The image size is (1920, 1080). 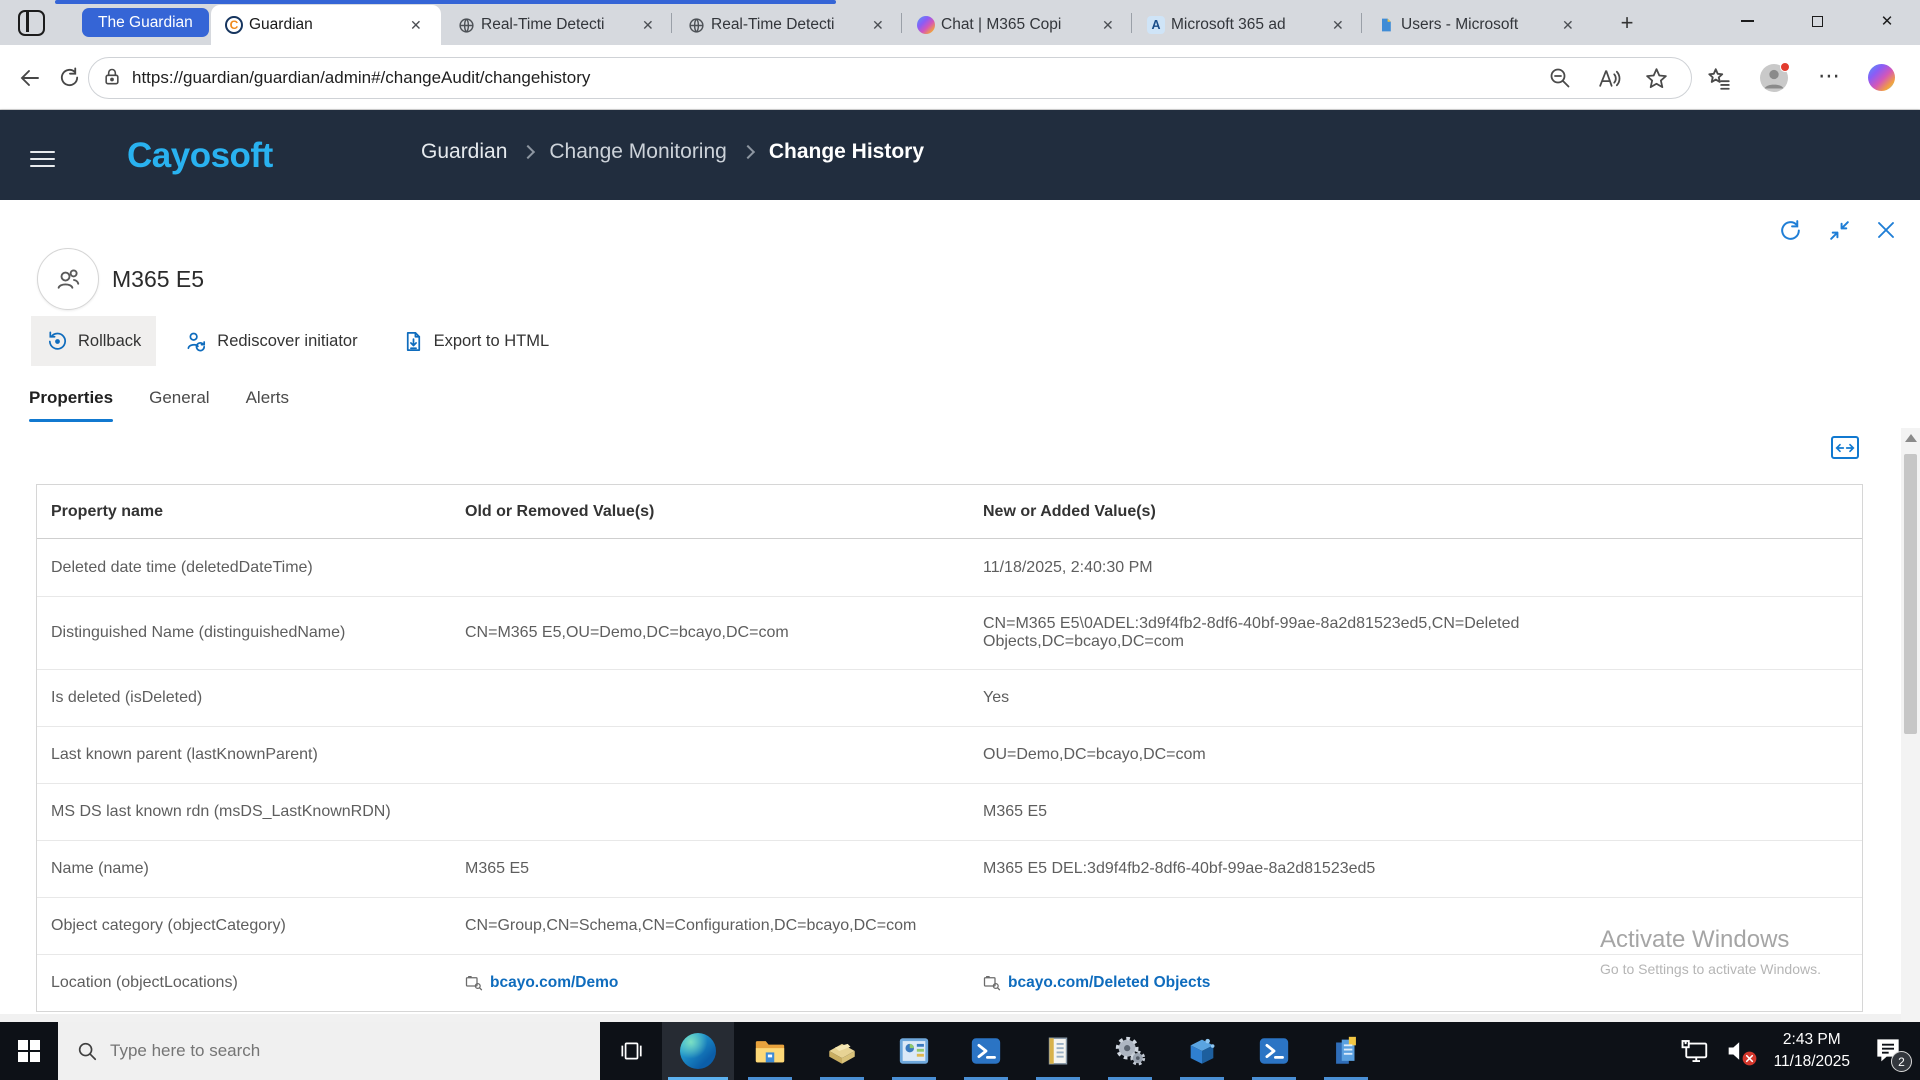 I want to click on start-button, so click(x=29, y=1051).